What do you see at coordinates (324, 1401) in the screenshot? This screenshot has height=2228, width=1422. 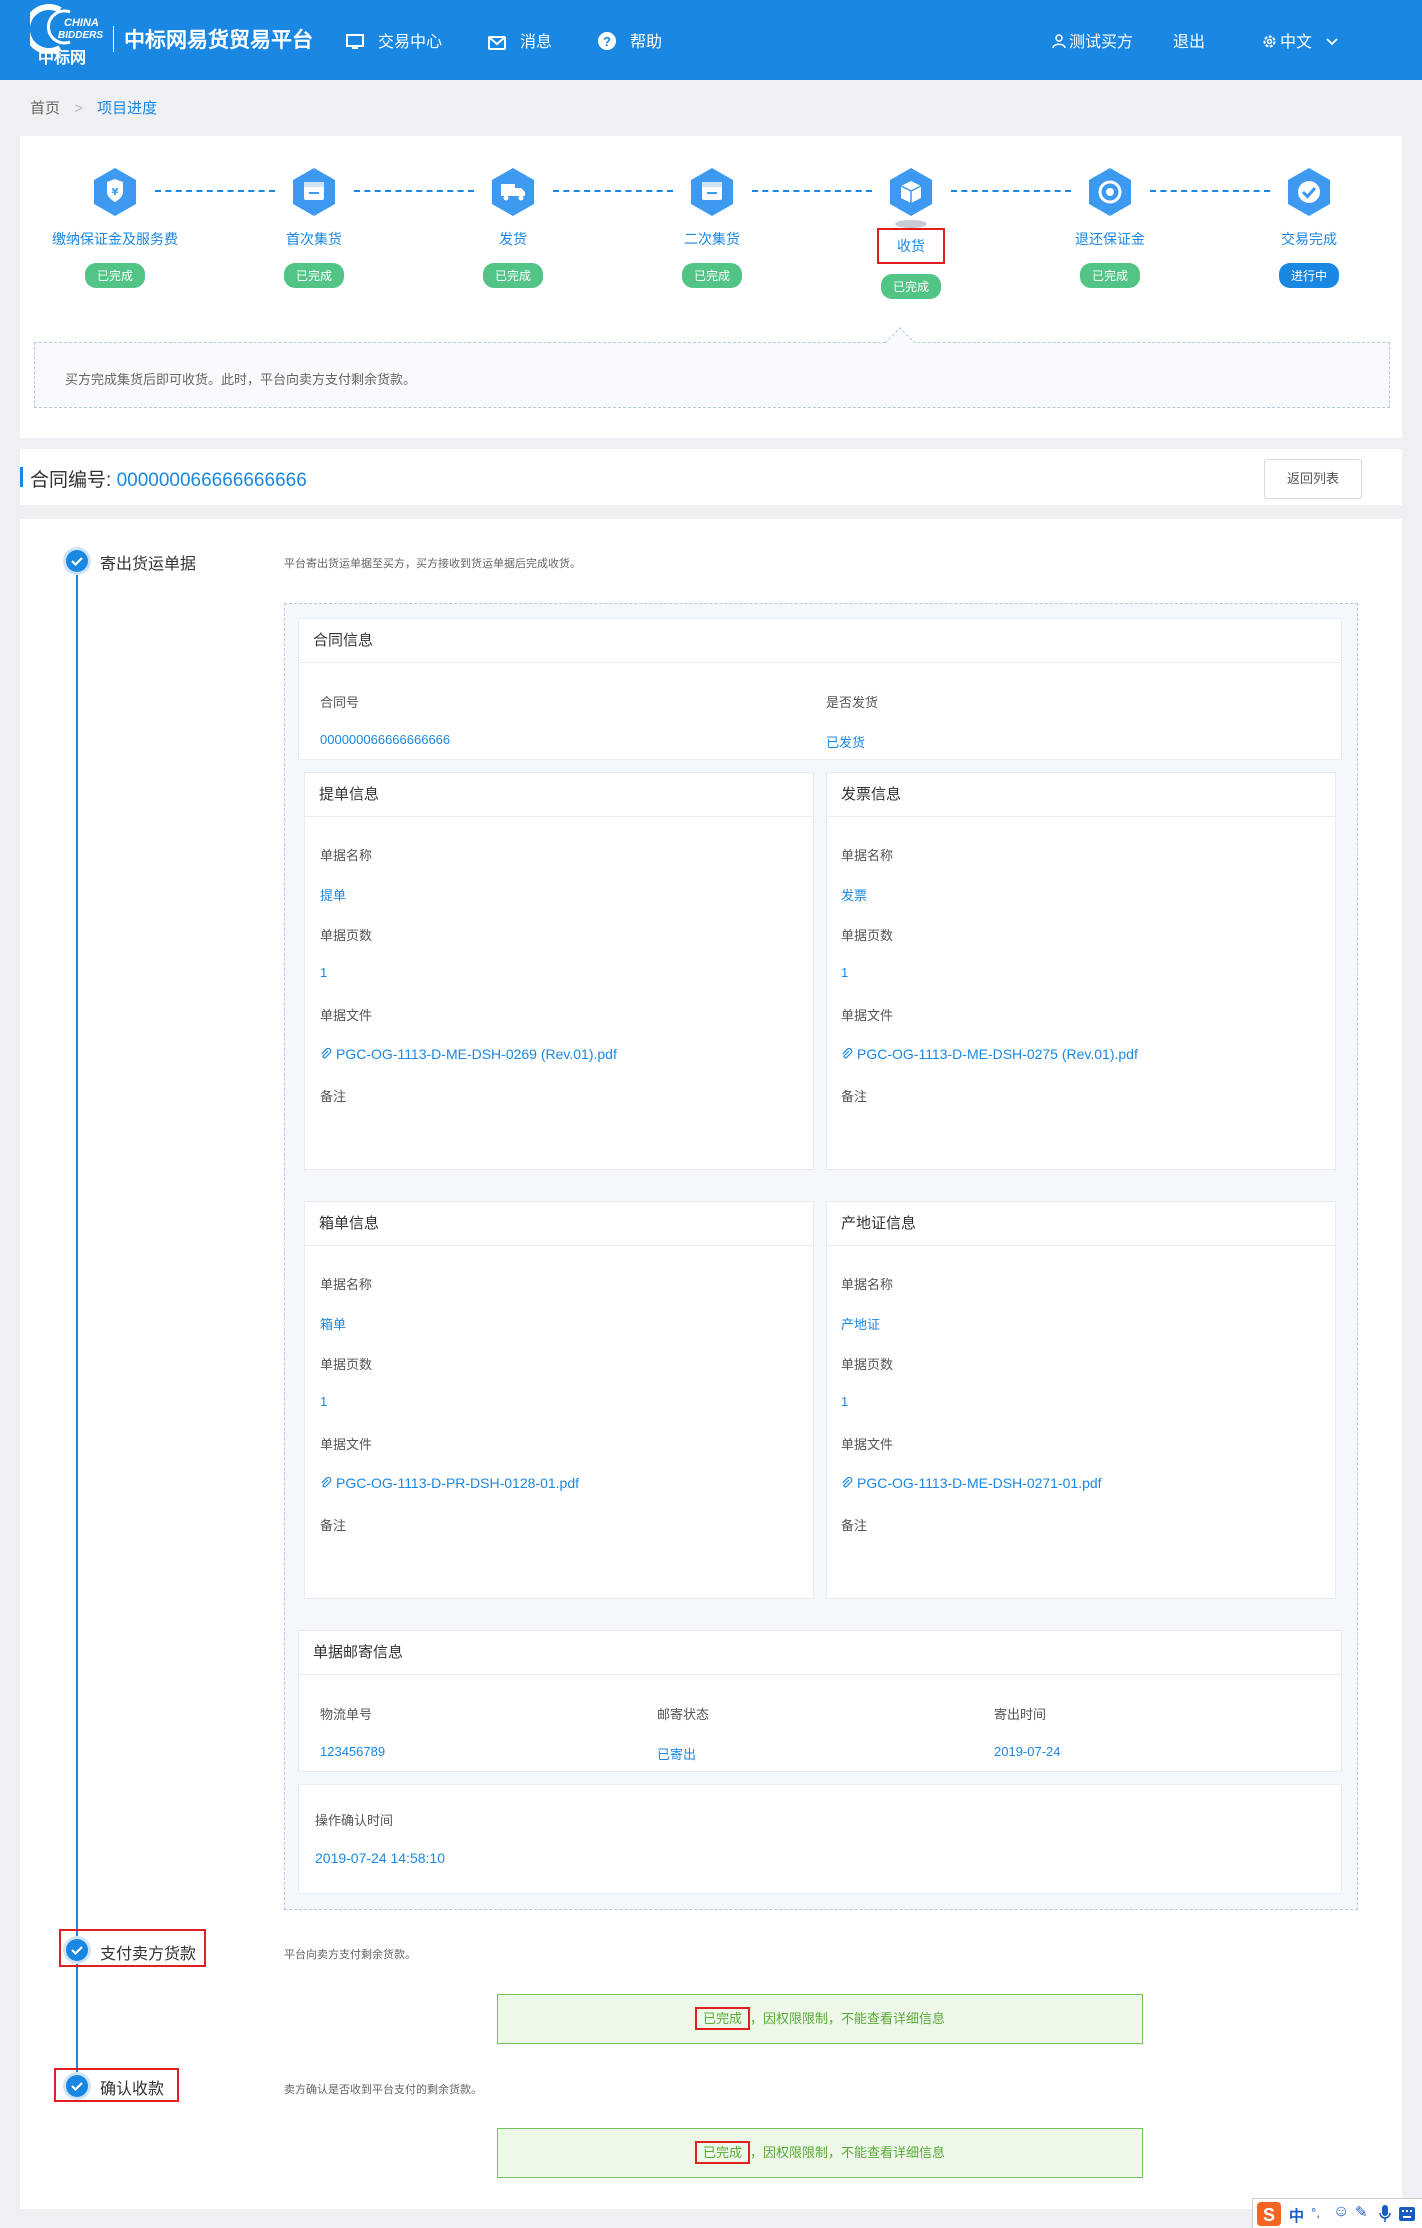 I see `doc-pages-value: 1` at bounding box center [324, 1401].